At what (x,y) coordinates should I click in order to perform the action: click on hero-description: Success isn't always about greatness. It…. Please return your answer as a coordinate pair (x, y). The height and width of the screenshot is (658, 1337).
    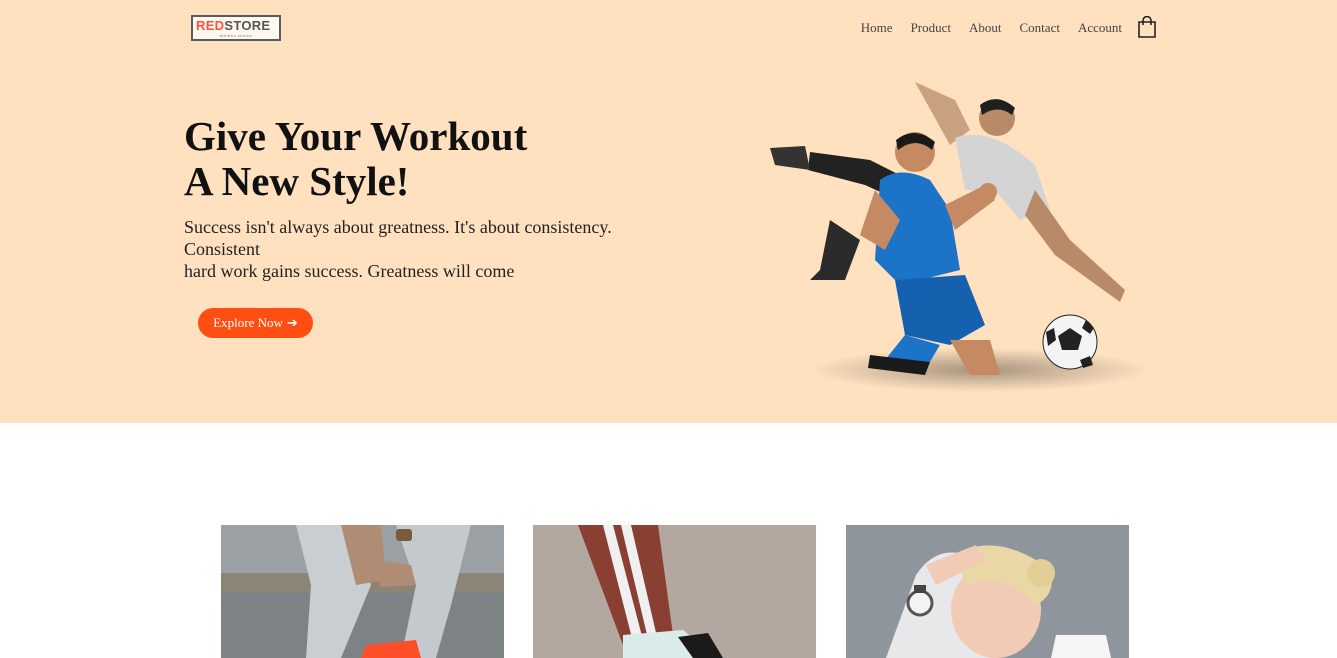
    Looking at the image, I should click on (414, 249).